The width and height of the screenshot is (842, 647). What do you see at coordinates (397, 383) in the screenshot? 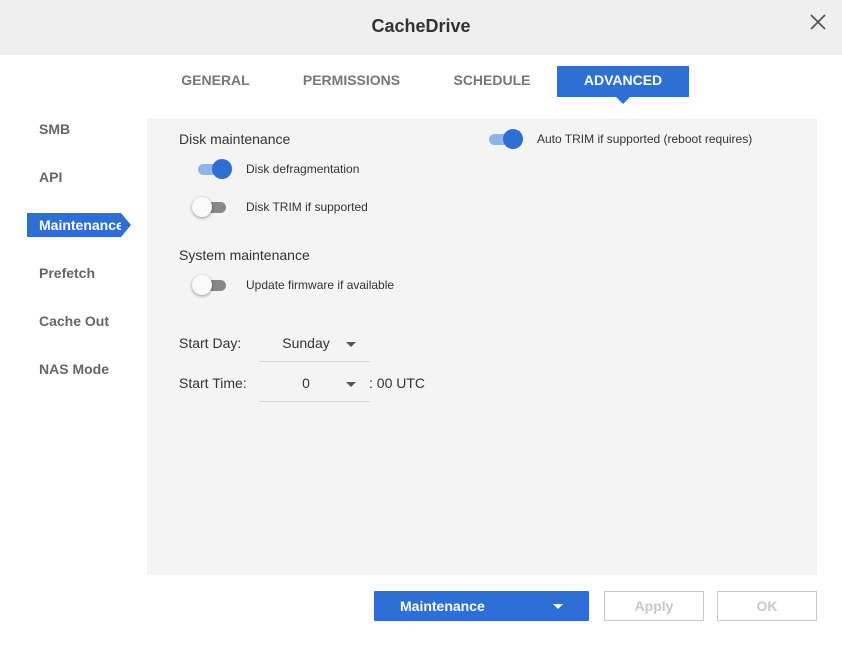
I see `time-suffix: : 00 UTC` at bounding box center [397, 383].